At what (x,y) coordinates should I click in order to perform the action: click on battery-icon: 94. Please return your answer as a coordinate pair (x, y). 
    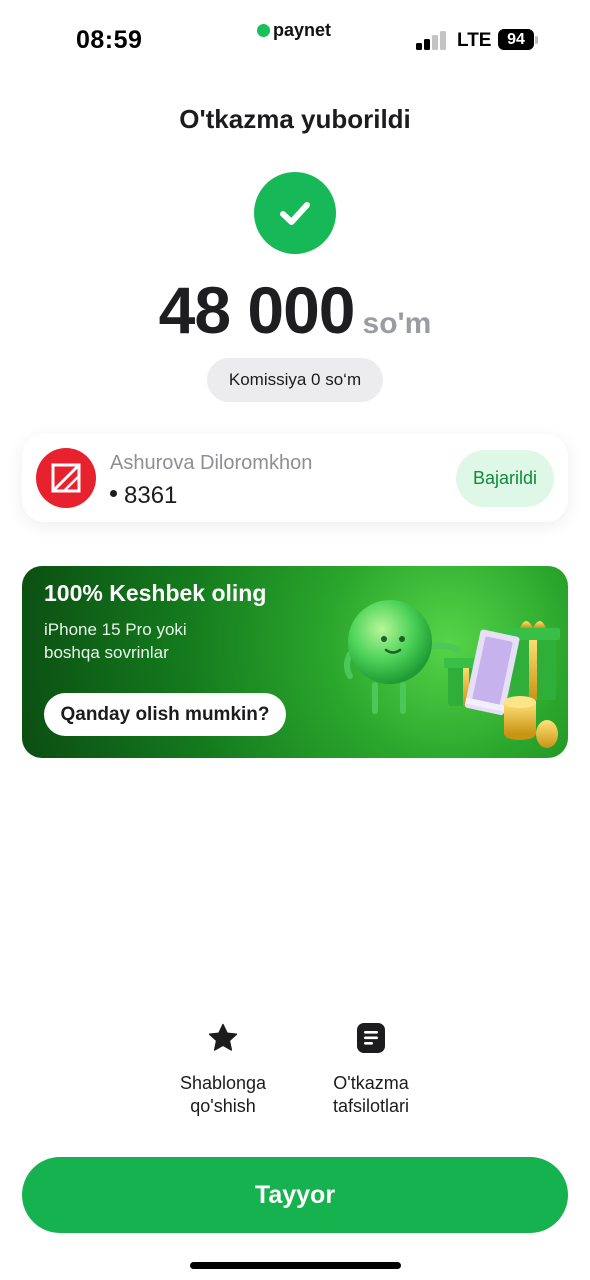
    Looking at the image, I should click on (518, 39).